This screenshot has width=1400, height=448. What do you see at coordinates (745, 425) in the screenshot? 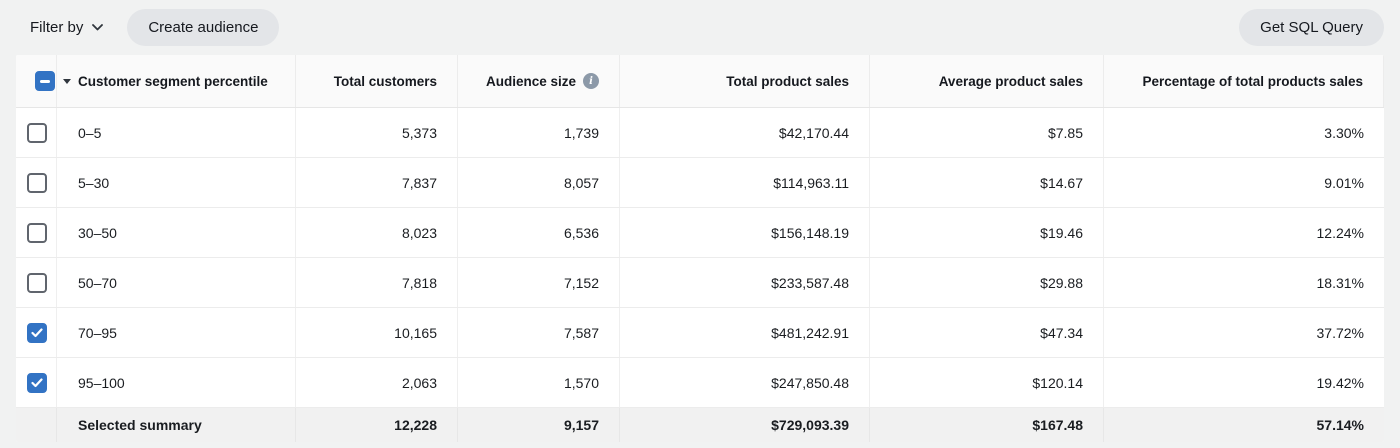
I see `summary-total-product-sales: $729,093.39` at bounding box center [745, 425].